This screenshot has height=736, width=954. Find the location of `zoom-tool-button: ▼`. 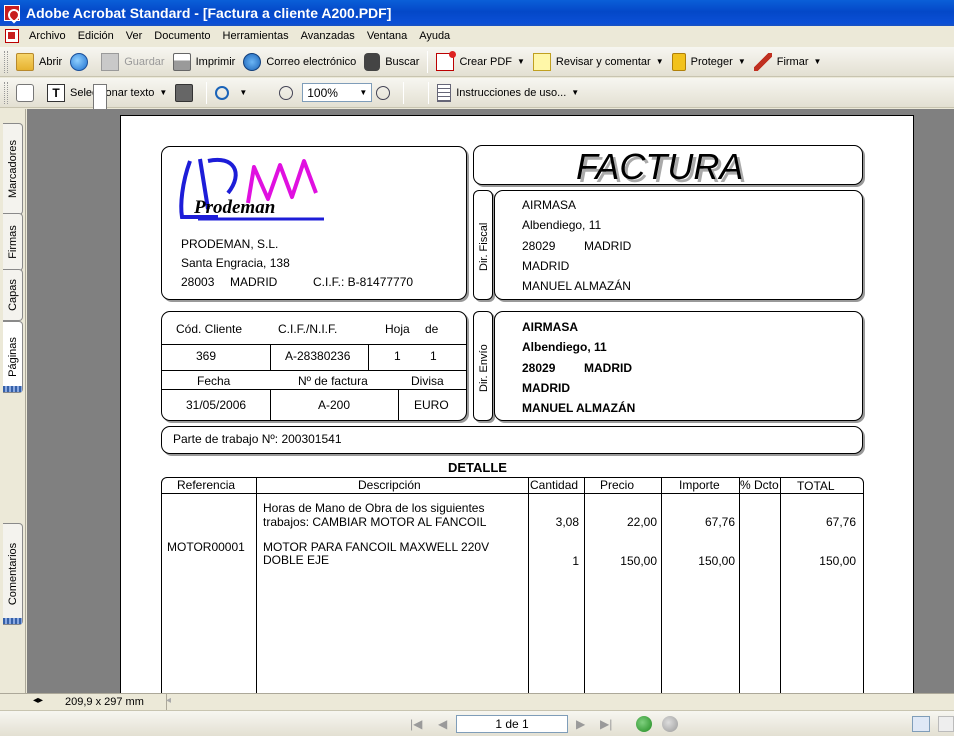

zoom-tool-button: ▼ is located at coordinates (231, 93).